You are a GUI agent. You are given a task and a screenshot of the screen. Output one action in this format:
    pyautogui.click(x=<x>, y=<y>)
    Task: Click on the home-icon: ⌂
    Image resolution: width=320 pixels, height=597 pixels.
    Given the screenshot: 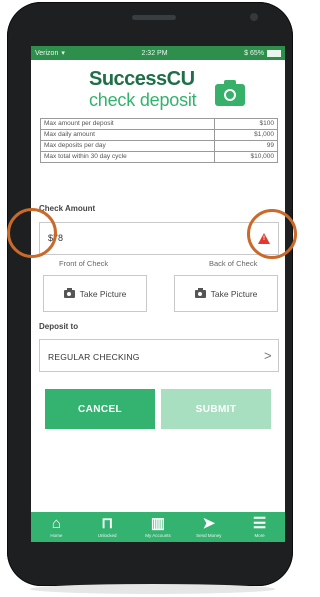 What is the action you would take?
    pyautogui.click(x=56, y=523)
    